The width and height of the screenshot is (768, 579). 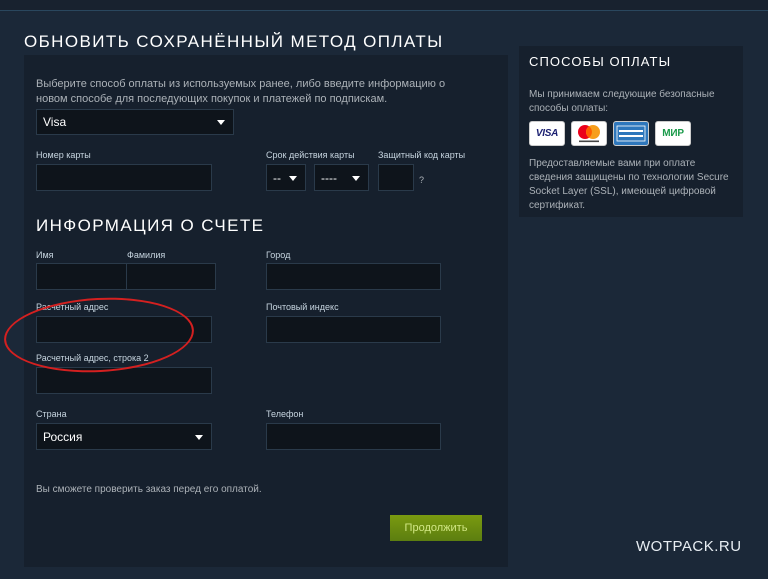 What do you see at coordinates (436, 528) in the screenshot?
I see `continue-button: Продолжить` at bounding box center [436, 528].